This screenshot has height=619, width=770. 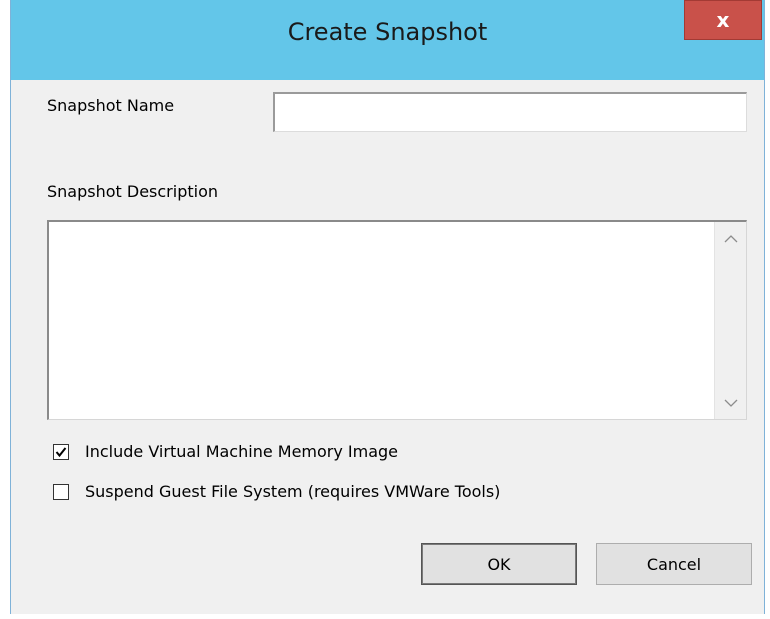 I want to click on suspend-file-system-checkbox, so click(x=61, y=491).